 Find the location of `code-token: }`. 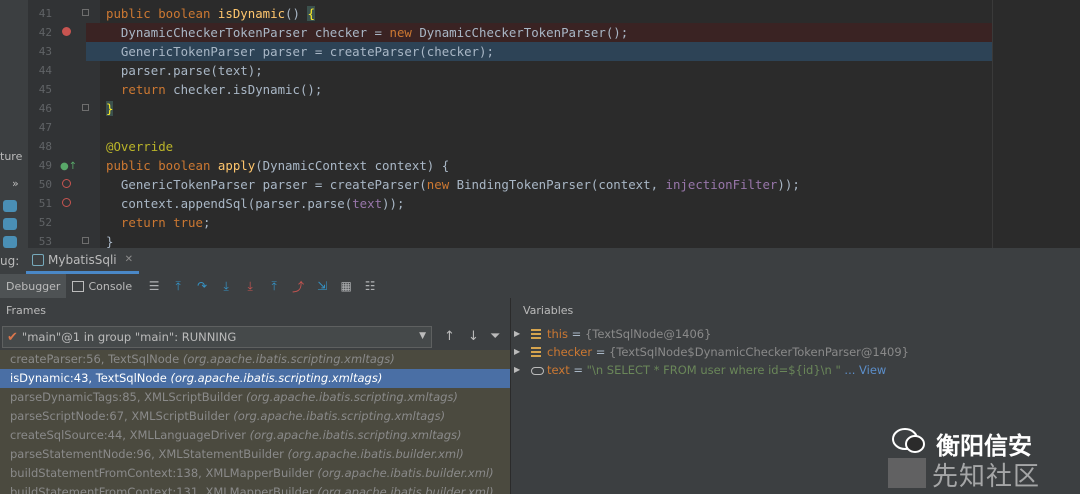

code-token: } is located at coordinates (110, 108).